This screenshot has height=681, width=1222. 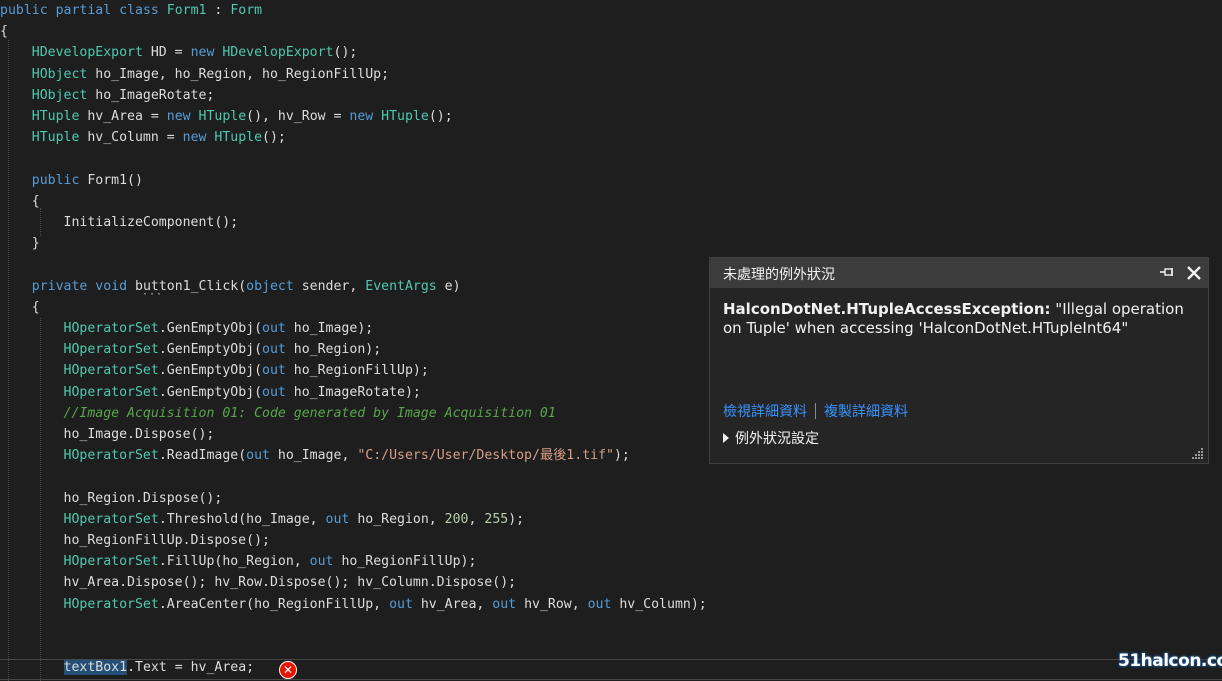 What do you see at coordinates (397, 519) in the screenshot?
I see `code-token: ho_Region,` at bounding box center [397, 519].